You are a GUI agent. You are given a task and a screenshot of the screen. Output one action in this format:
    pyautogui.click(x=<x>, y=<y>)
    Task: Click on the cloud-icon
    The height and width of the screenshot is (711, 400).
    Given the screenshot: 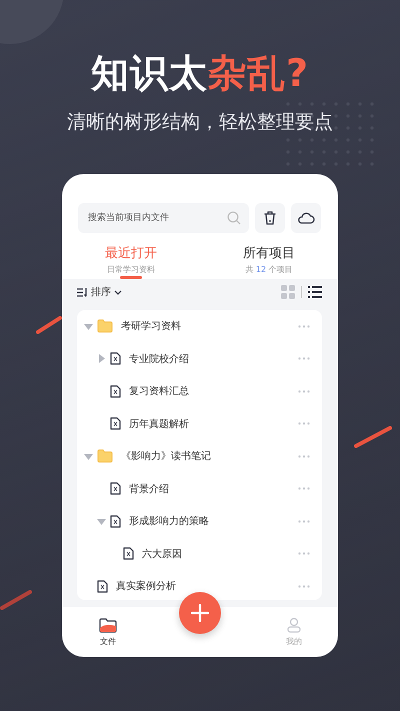 What is the action you would take?
    pyautogui.click(x=306, y=218)
    